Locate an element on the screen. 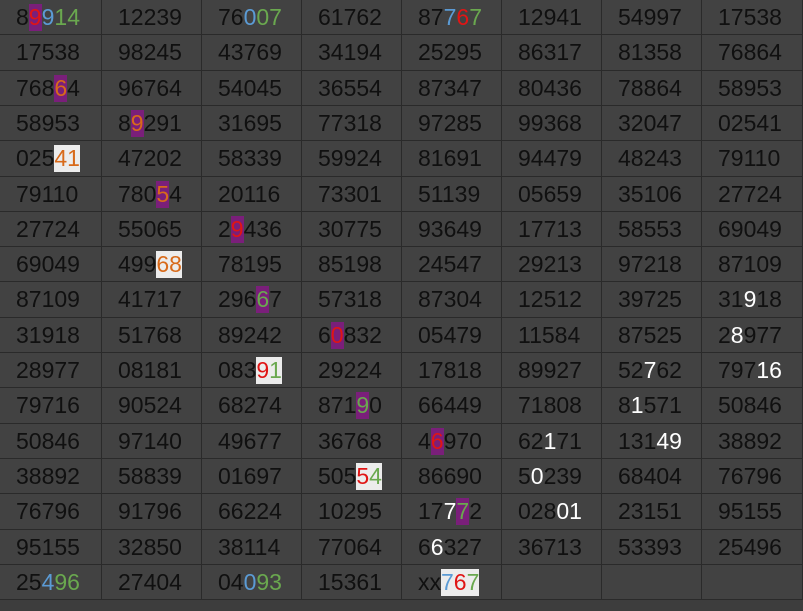 This screenshot has height=611, width=803. cell-r12-c8: 50846 is located at coordinates (752, 406).